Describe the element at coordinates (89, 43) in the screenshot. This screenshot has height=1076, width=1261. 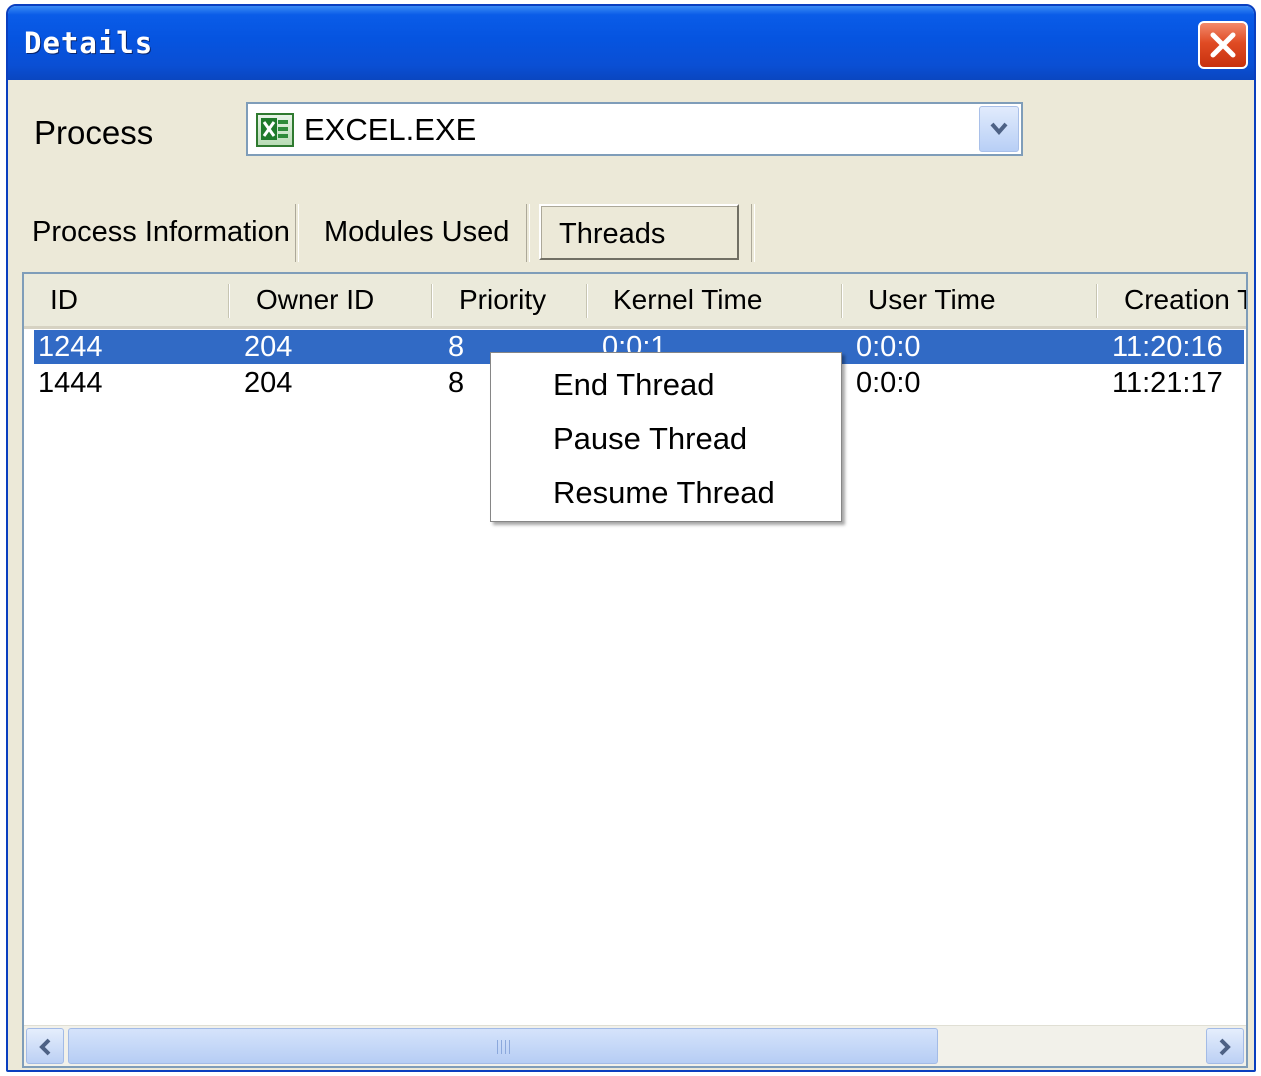
I see `window-title: Details` at that location.